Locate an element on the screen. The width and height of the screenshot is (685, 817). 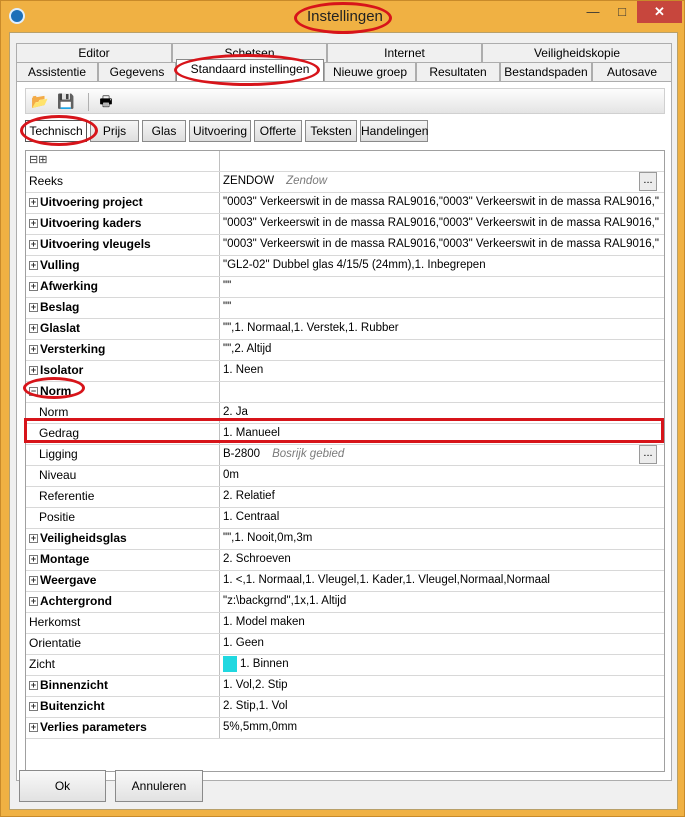
category-technisch: Technisch is located at coordinates (56, 131).